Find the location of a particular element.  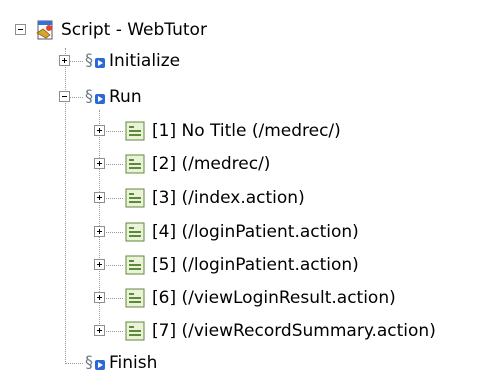

tree-node-run: § Run is located at coordinates (100, 97).